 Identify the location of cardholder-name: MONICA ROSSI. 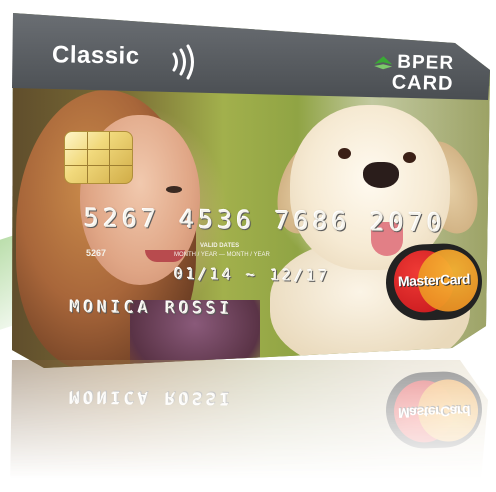
(151, 307).